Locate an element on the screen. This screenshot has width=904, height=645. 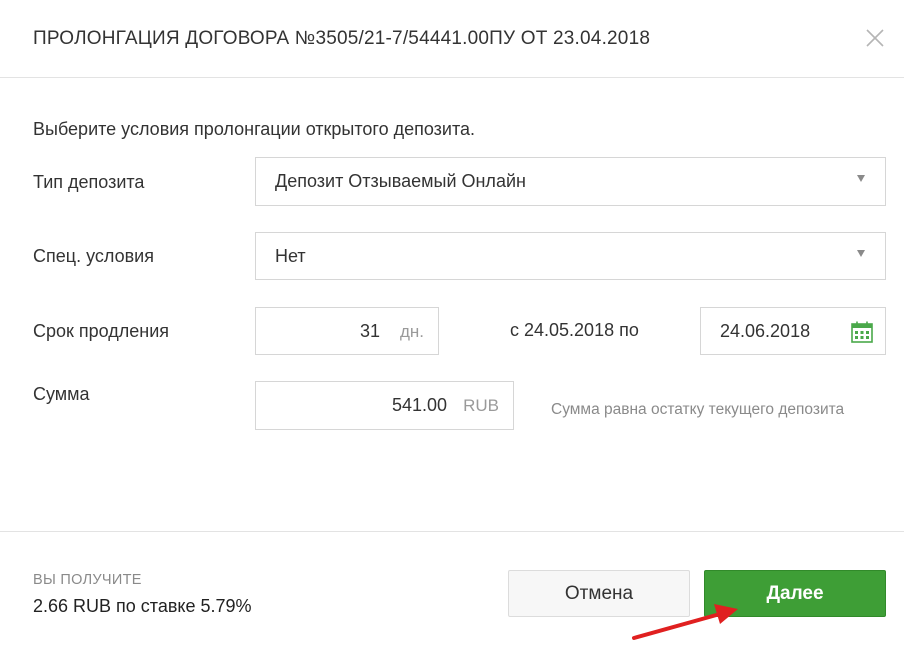
amount-input: 541.00 RUB is located at coordinates (384, 405).